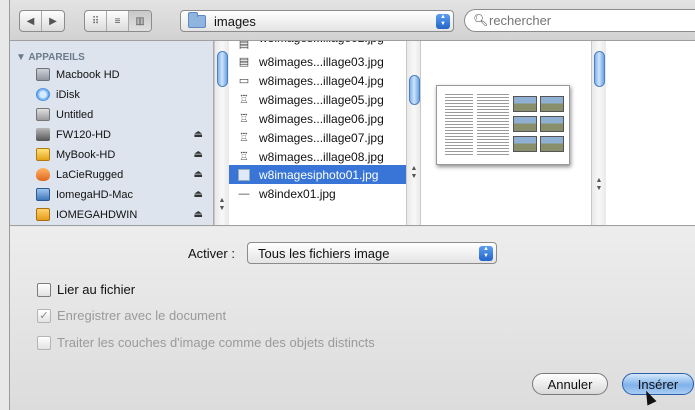 The width and height of the screenshot is (695, 410). What do you see at coordinates (244, 193) in the screenshot?
I see `image-file-icon: ―` at bounding box center [244, 193].